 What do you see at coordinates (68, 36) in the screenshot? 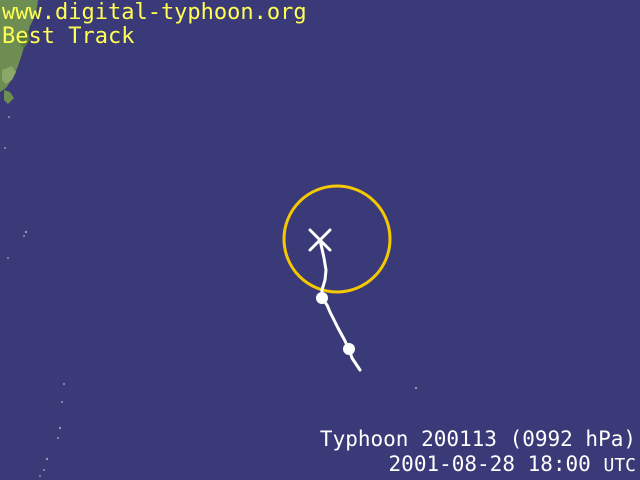
I see `product-title: Best Track` at bounding box center [68, 36].